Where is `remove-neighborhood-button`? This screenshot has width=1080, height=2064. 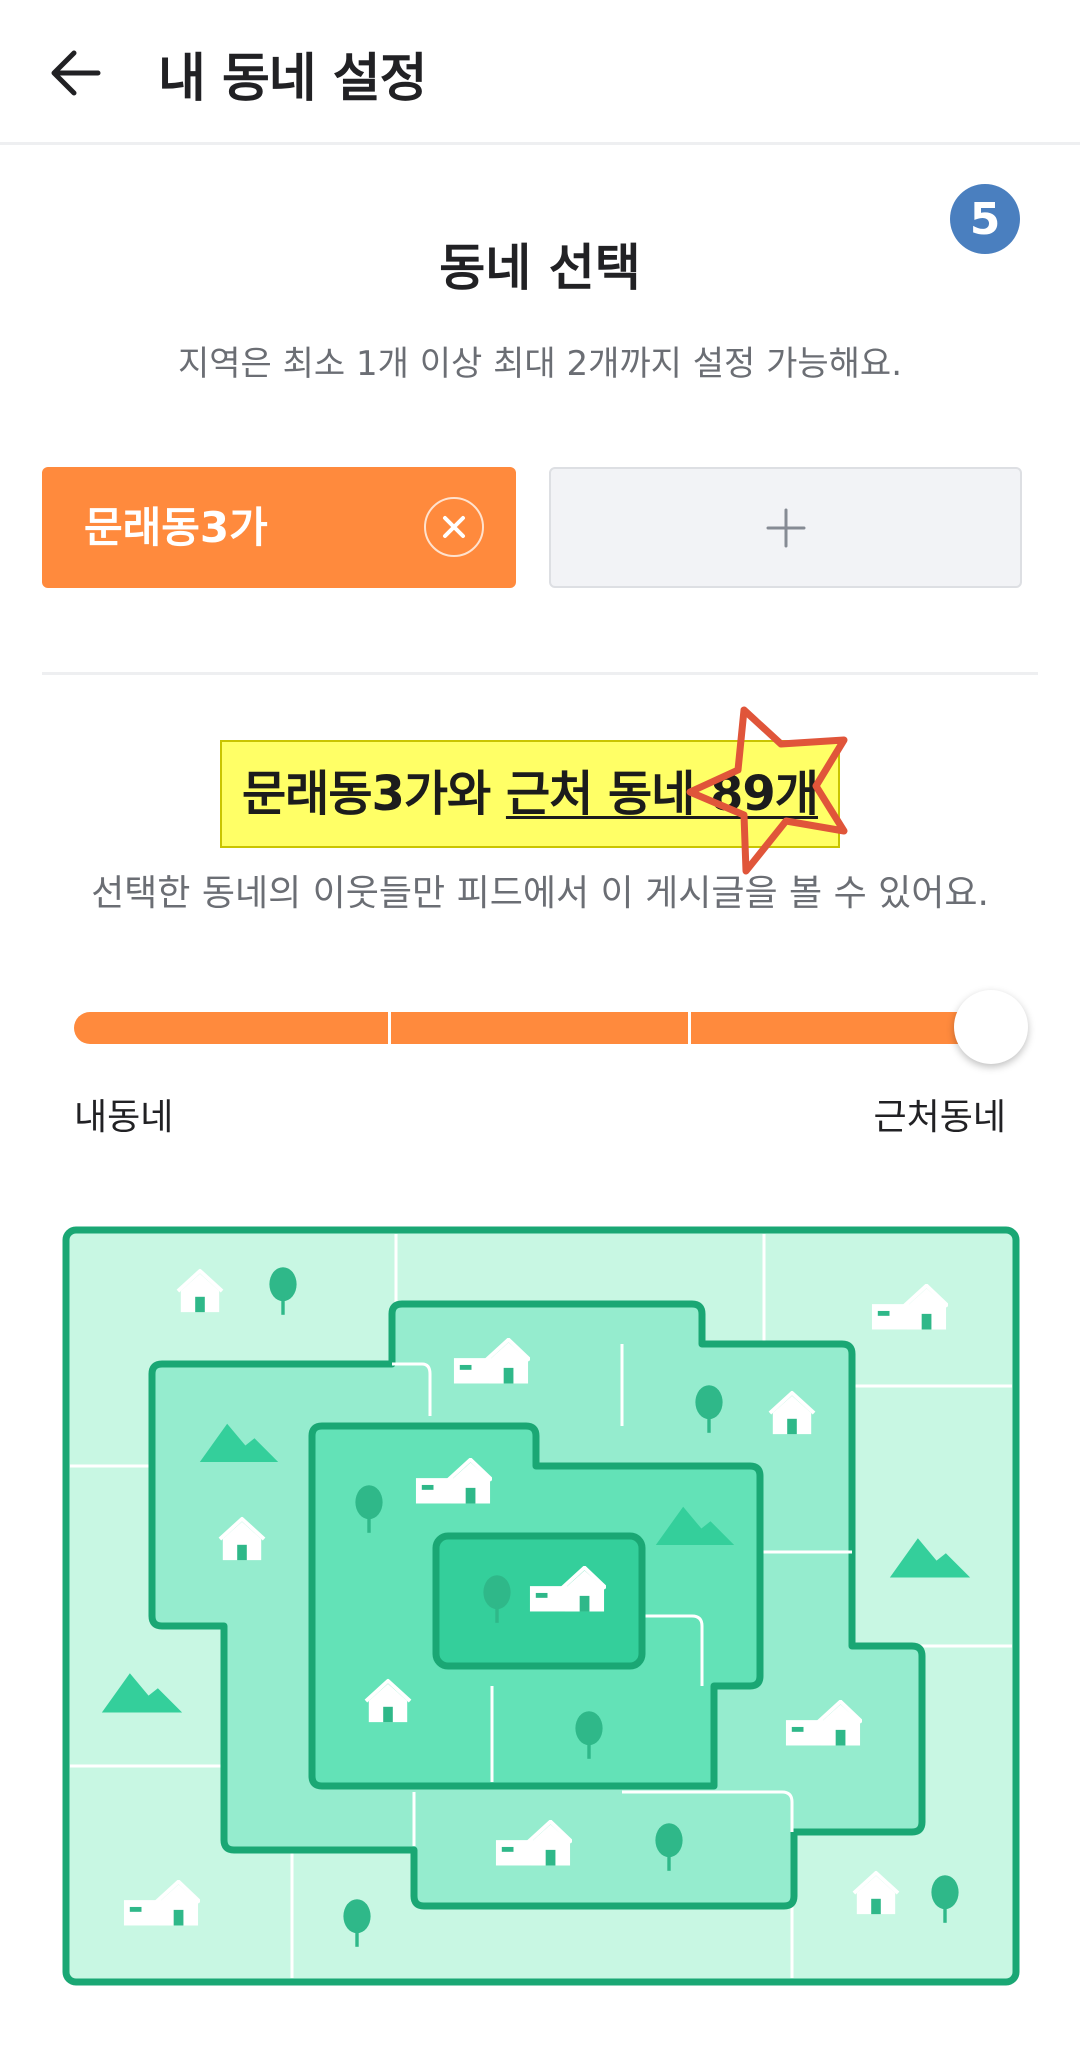 remove-neighborhood-button is located at coordinates (454, 527).